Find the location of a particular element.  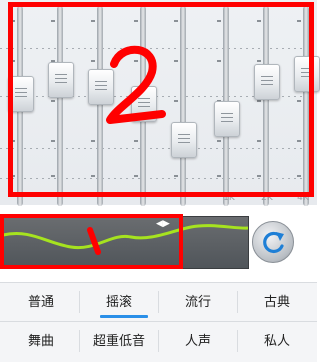

preset-normal: 普通 is located at coordinates (41, 303).